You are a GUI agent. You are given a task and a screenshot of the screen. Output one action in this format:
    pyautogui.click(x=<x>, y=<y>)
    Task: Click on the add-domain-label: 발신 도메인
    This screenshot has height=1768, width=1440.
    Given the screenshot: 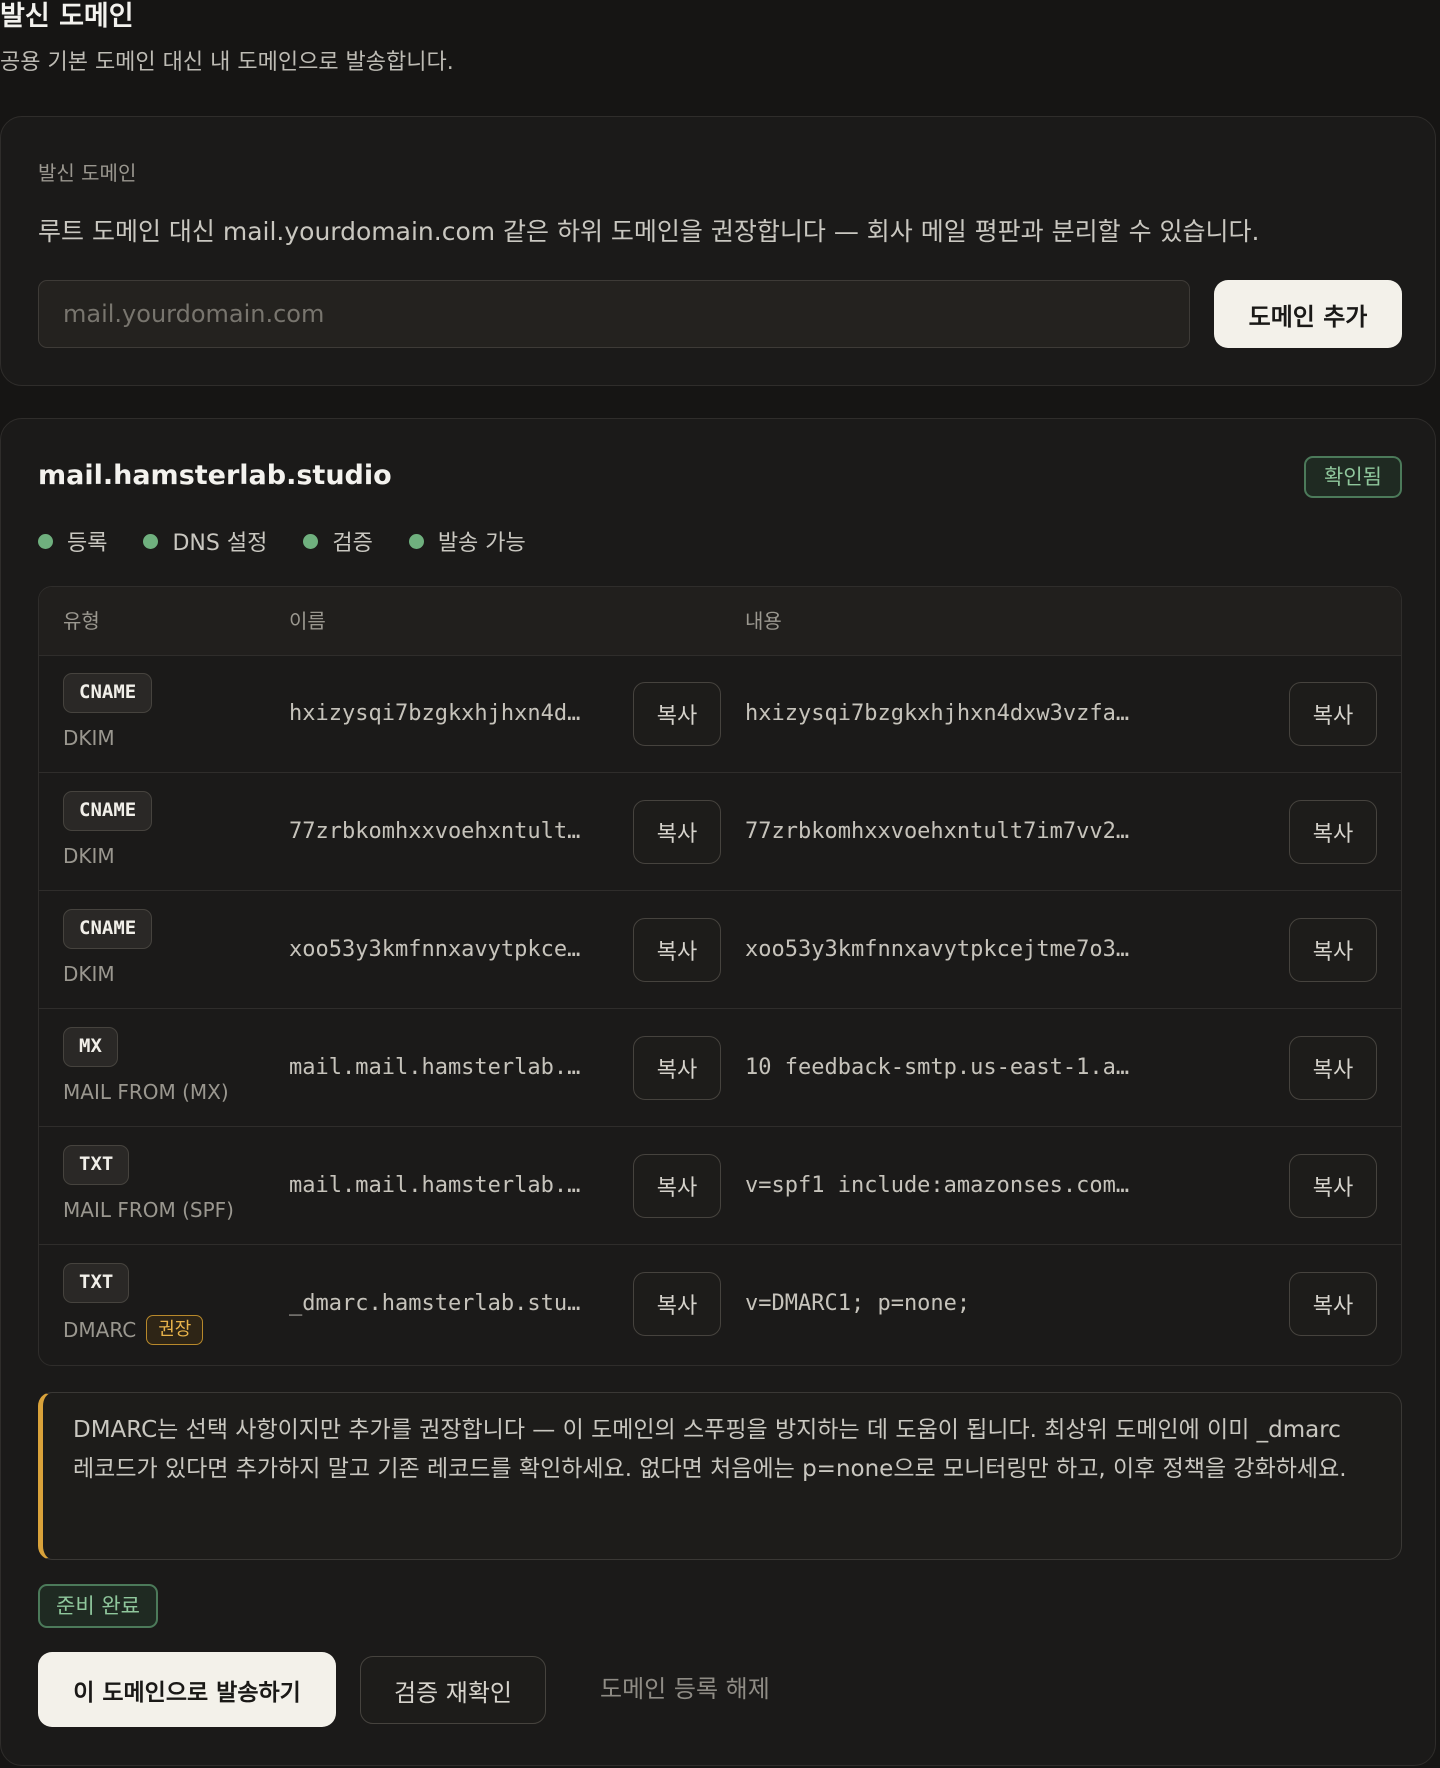 What is the action you would take?
    pyautogui.click(x=87, y=173)
    